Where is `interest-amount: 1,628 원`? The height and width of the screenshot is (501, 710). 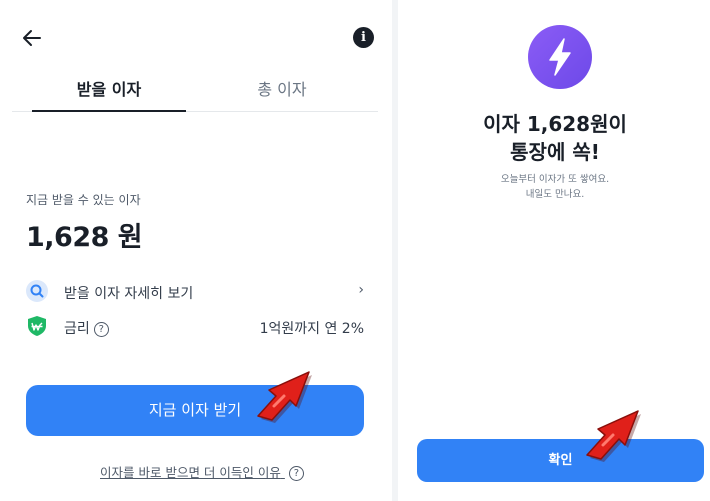 interest-amount: 1,628 원 is located at coordinates (84, 237).